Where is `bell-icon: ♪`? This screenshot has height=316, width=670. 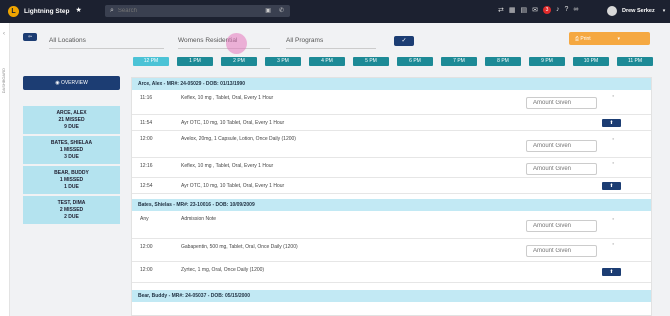
bell-icon: ♪ is located at coordinates (558, 10).